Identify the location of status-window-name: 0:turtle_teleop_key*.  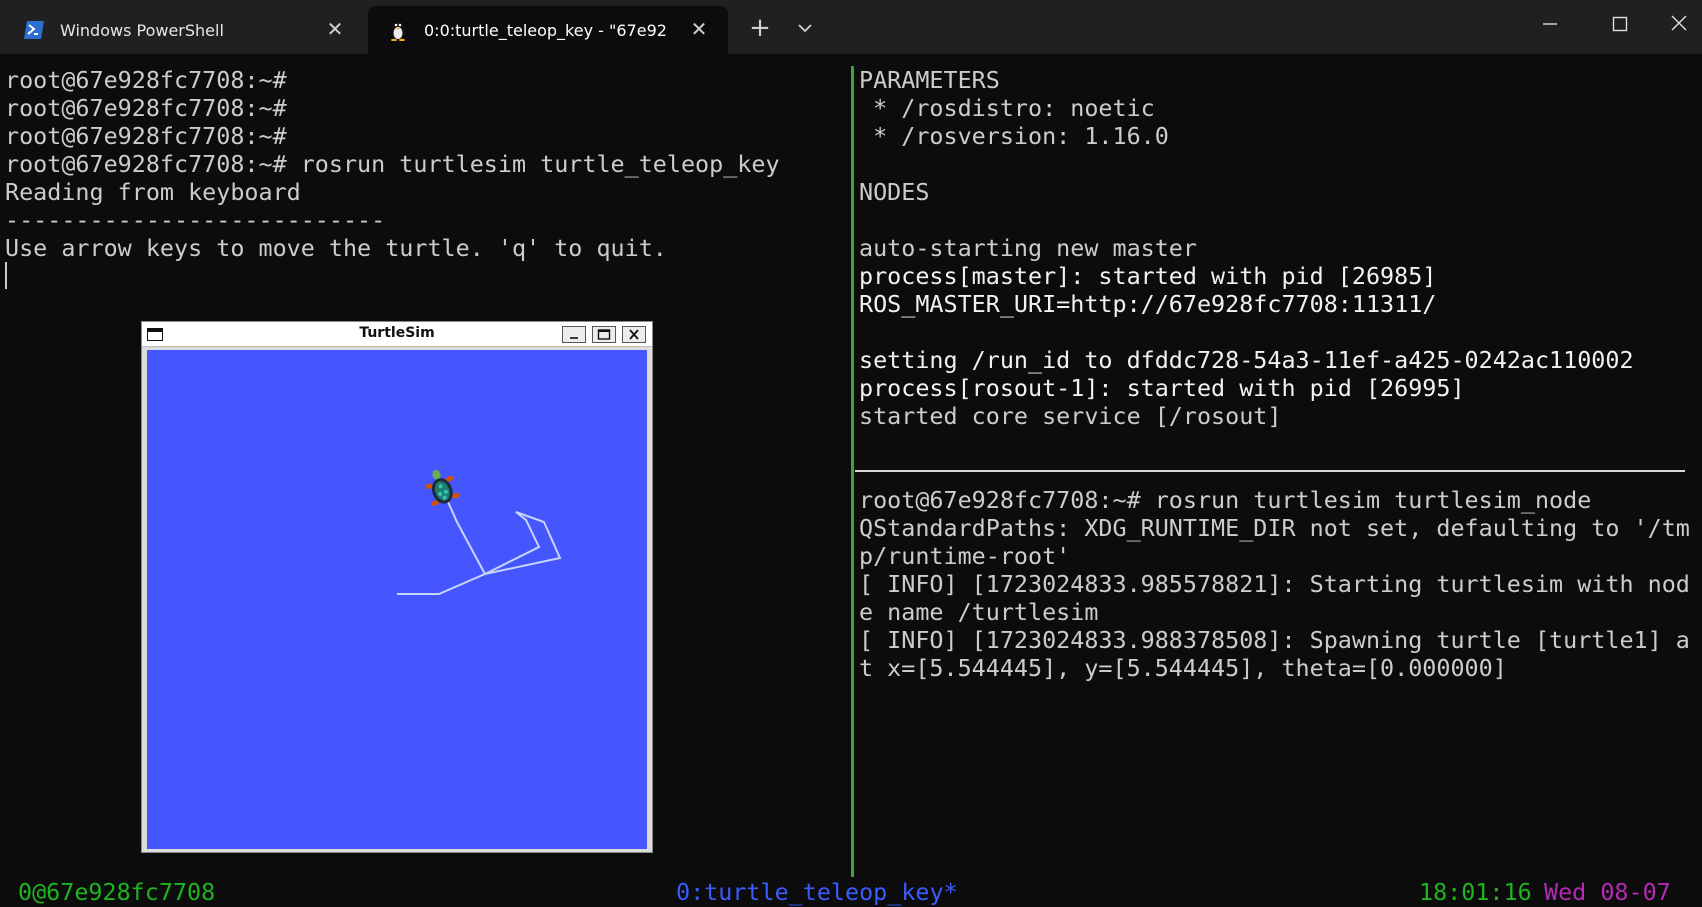
(817, 892).